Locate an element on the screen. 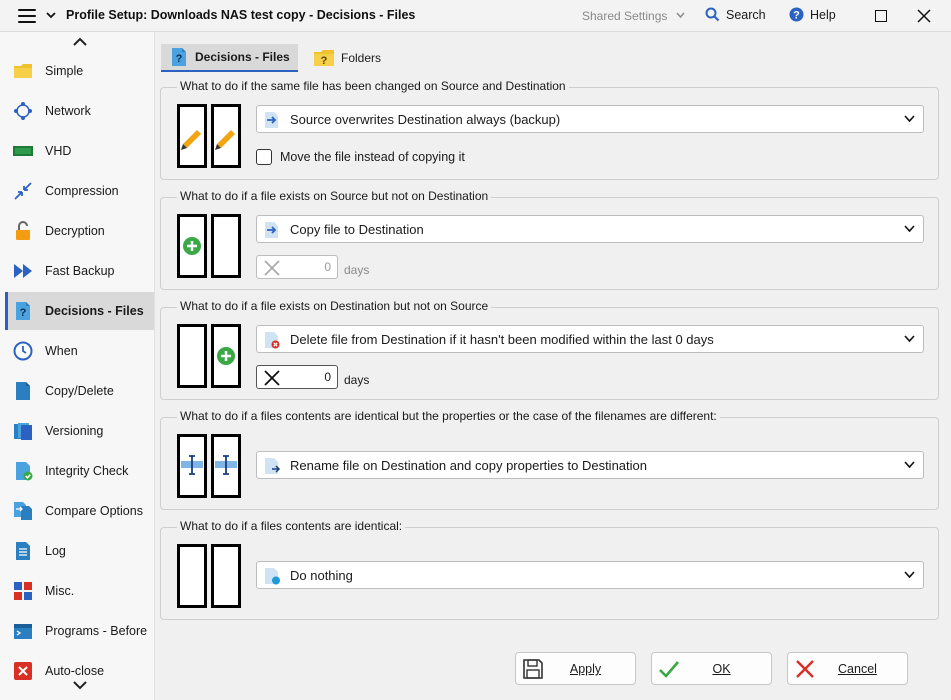 The height and width of the screenshot is (700, 951). question-file-icon: ? is located at coordinates (23, 311).